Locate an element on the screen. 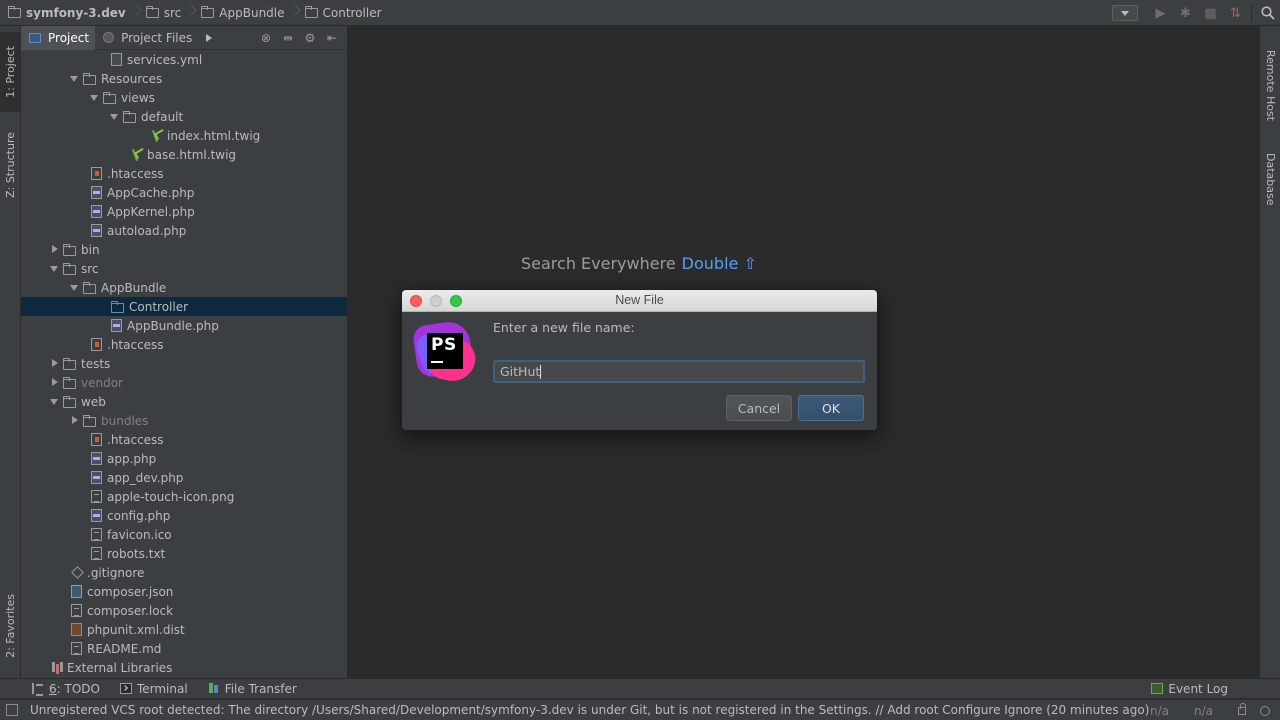  tree-row-label: index.html.twig is located at coordinates (214, 135).